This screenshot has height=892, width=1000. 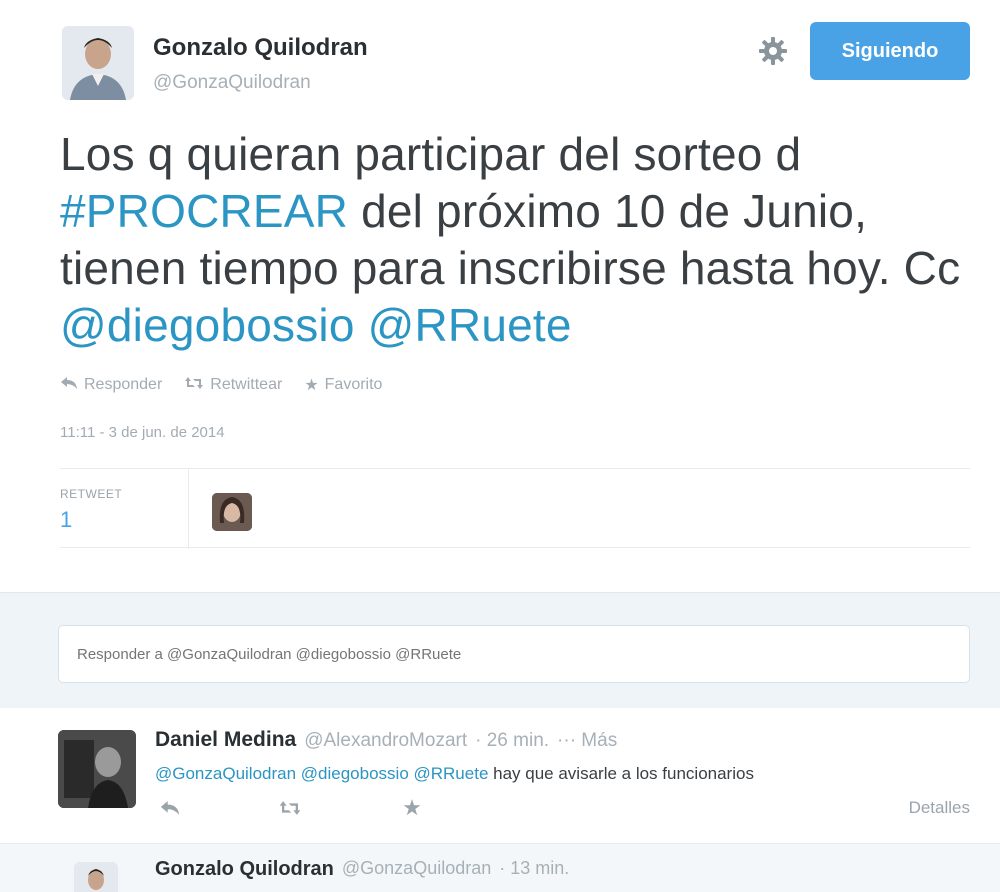 What do you see at coordinates (204, 211) in the screenshot?
I see `hashtag-link: #PROCREAR` at bounding box center [204, 211].